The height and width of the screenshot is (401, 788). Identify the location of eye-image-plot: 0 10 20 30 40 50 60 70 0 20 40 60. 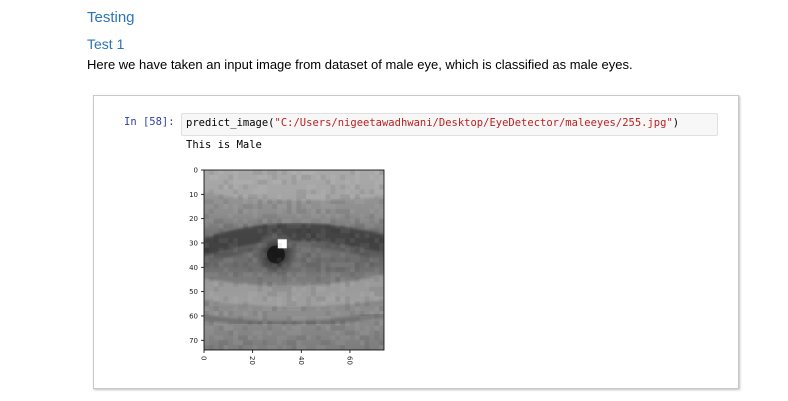
(287, 266).